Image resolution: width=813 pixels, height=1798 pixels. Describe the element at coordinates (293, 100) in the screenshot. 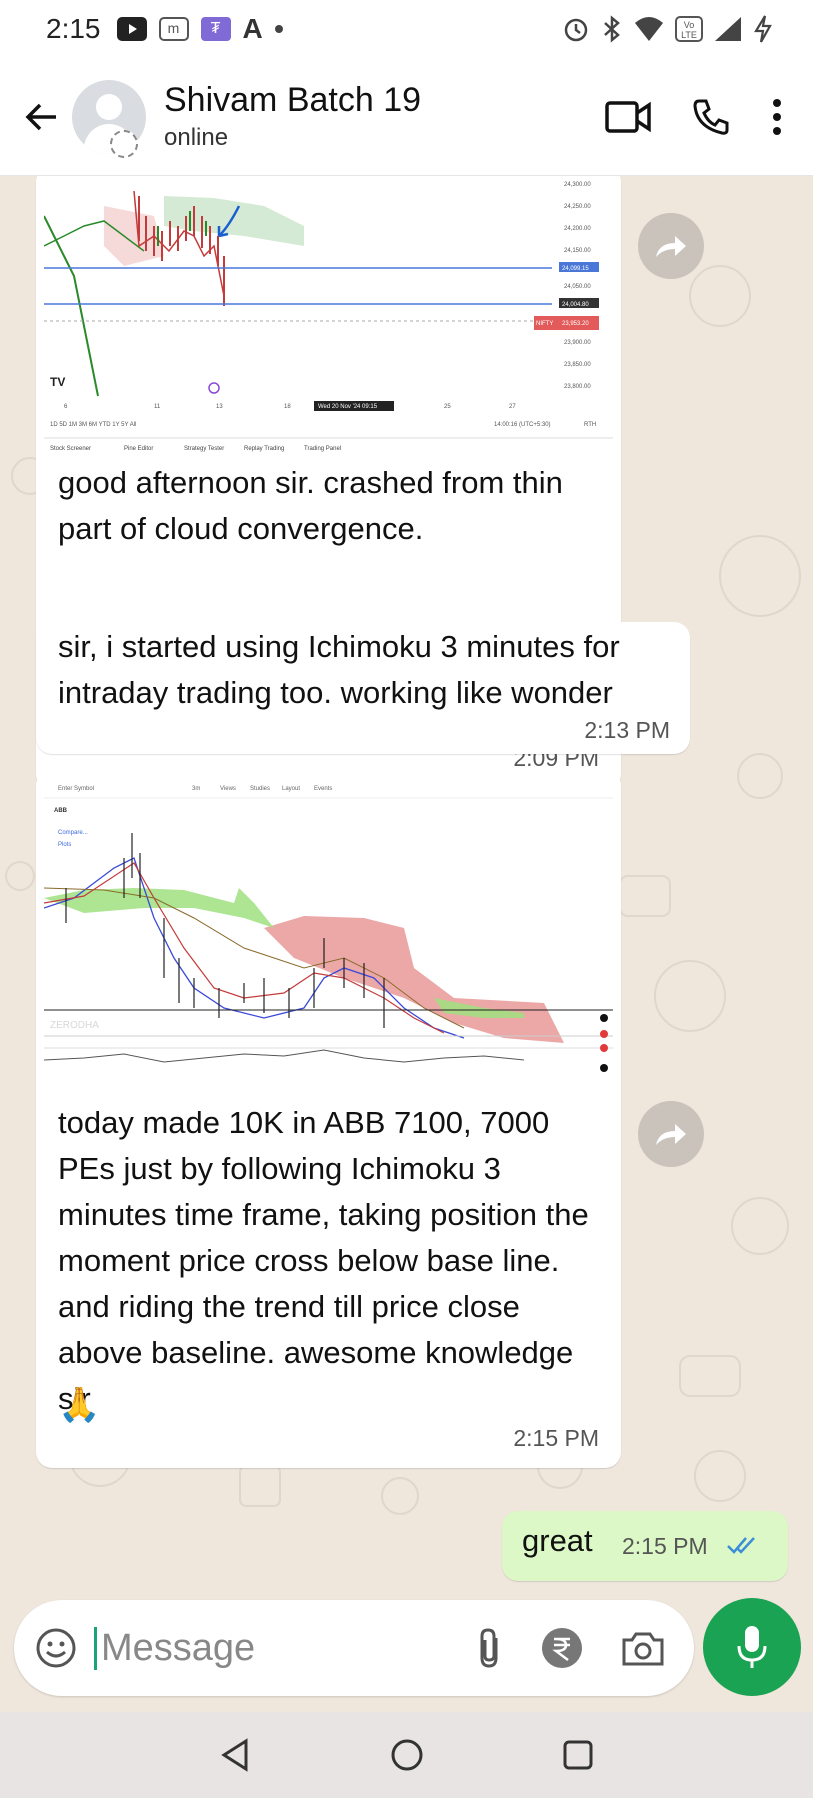

I see `chat-title: Shivam Batch 19` at that location.